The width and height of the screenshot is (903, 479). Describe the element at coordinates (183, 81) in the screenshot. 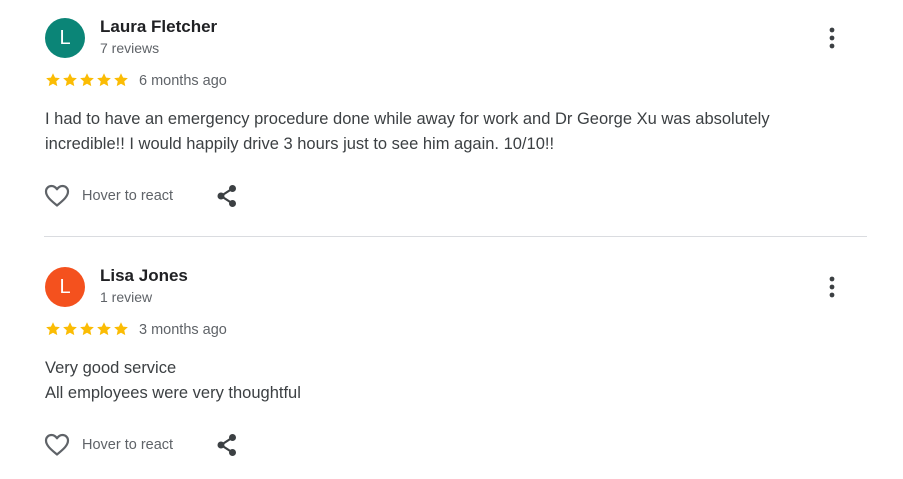

I see `review-date: 6 months ago` at that location.